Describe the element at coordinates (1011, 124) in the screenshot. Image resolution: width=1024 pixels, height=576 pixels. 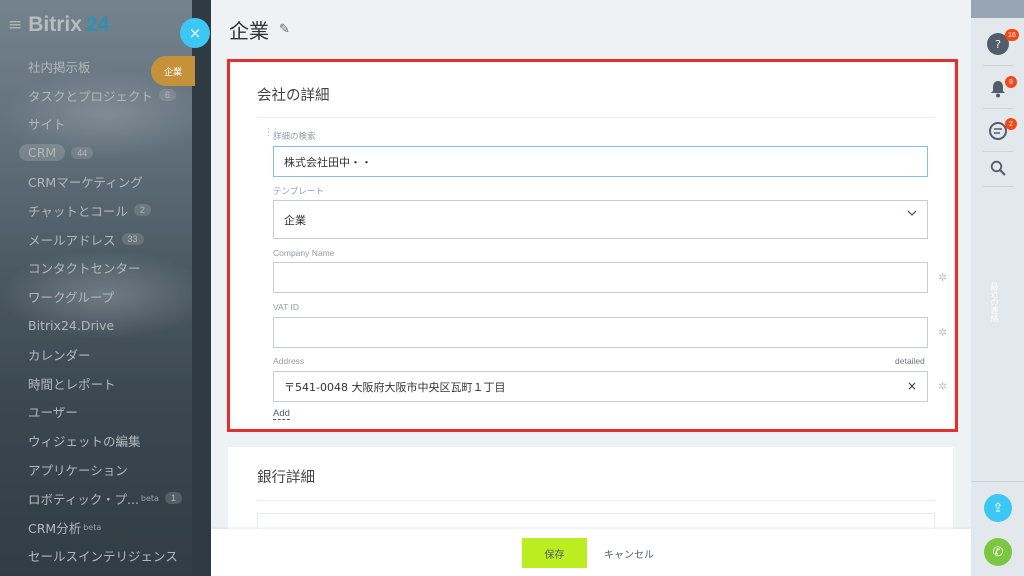
I see `chat-badge: 2` at that location.